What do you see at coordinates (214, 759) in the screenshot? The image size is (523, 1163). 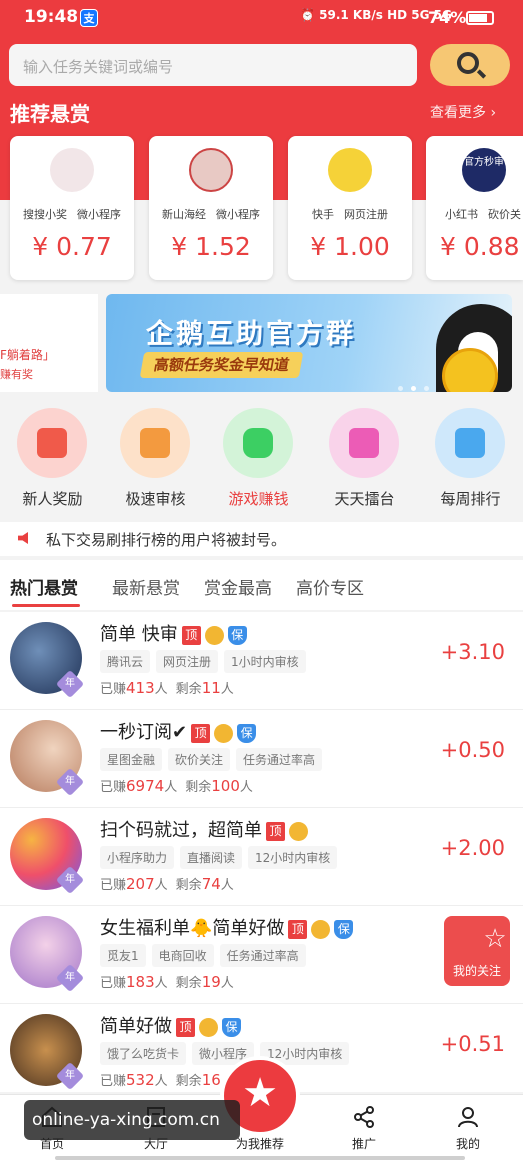 I see `task-tags: 星图金融 砍价关注 任务通过率高` at bounding box center [214, 759].